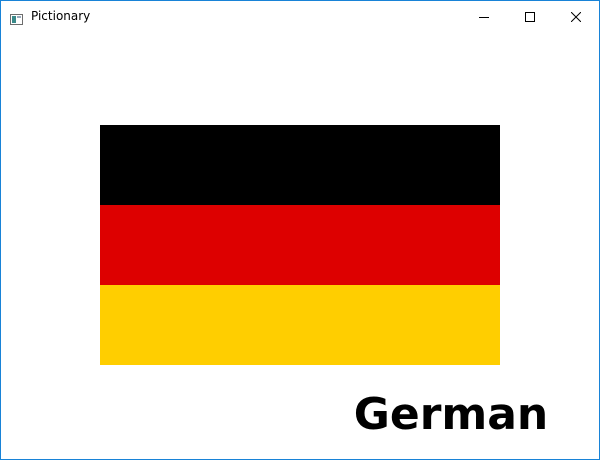  I want to click on window-title: Pictionary, so click(61, 16).